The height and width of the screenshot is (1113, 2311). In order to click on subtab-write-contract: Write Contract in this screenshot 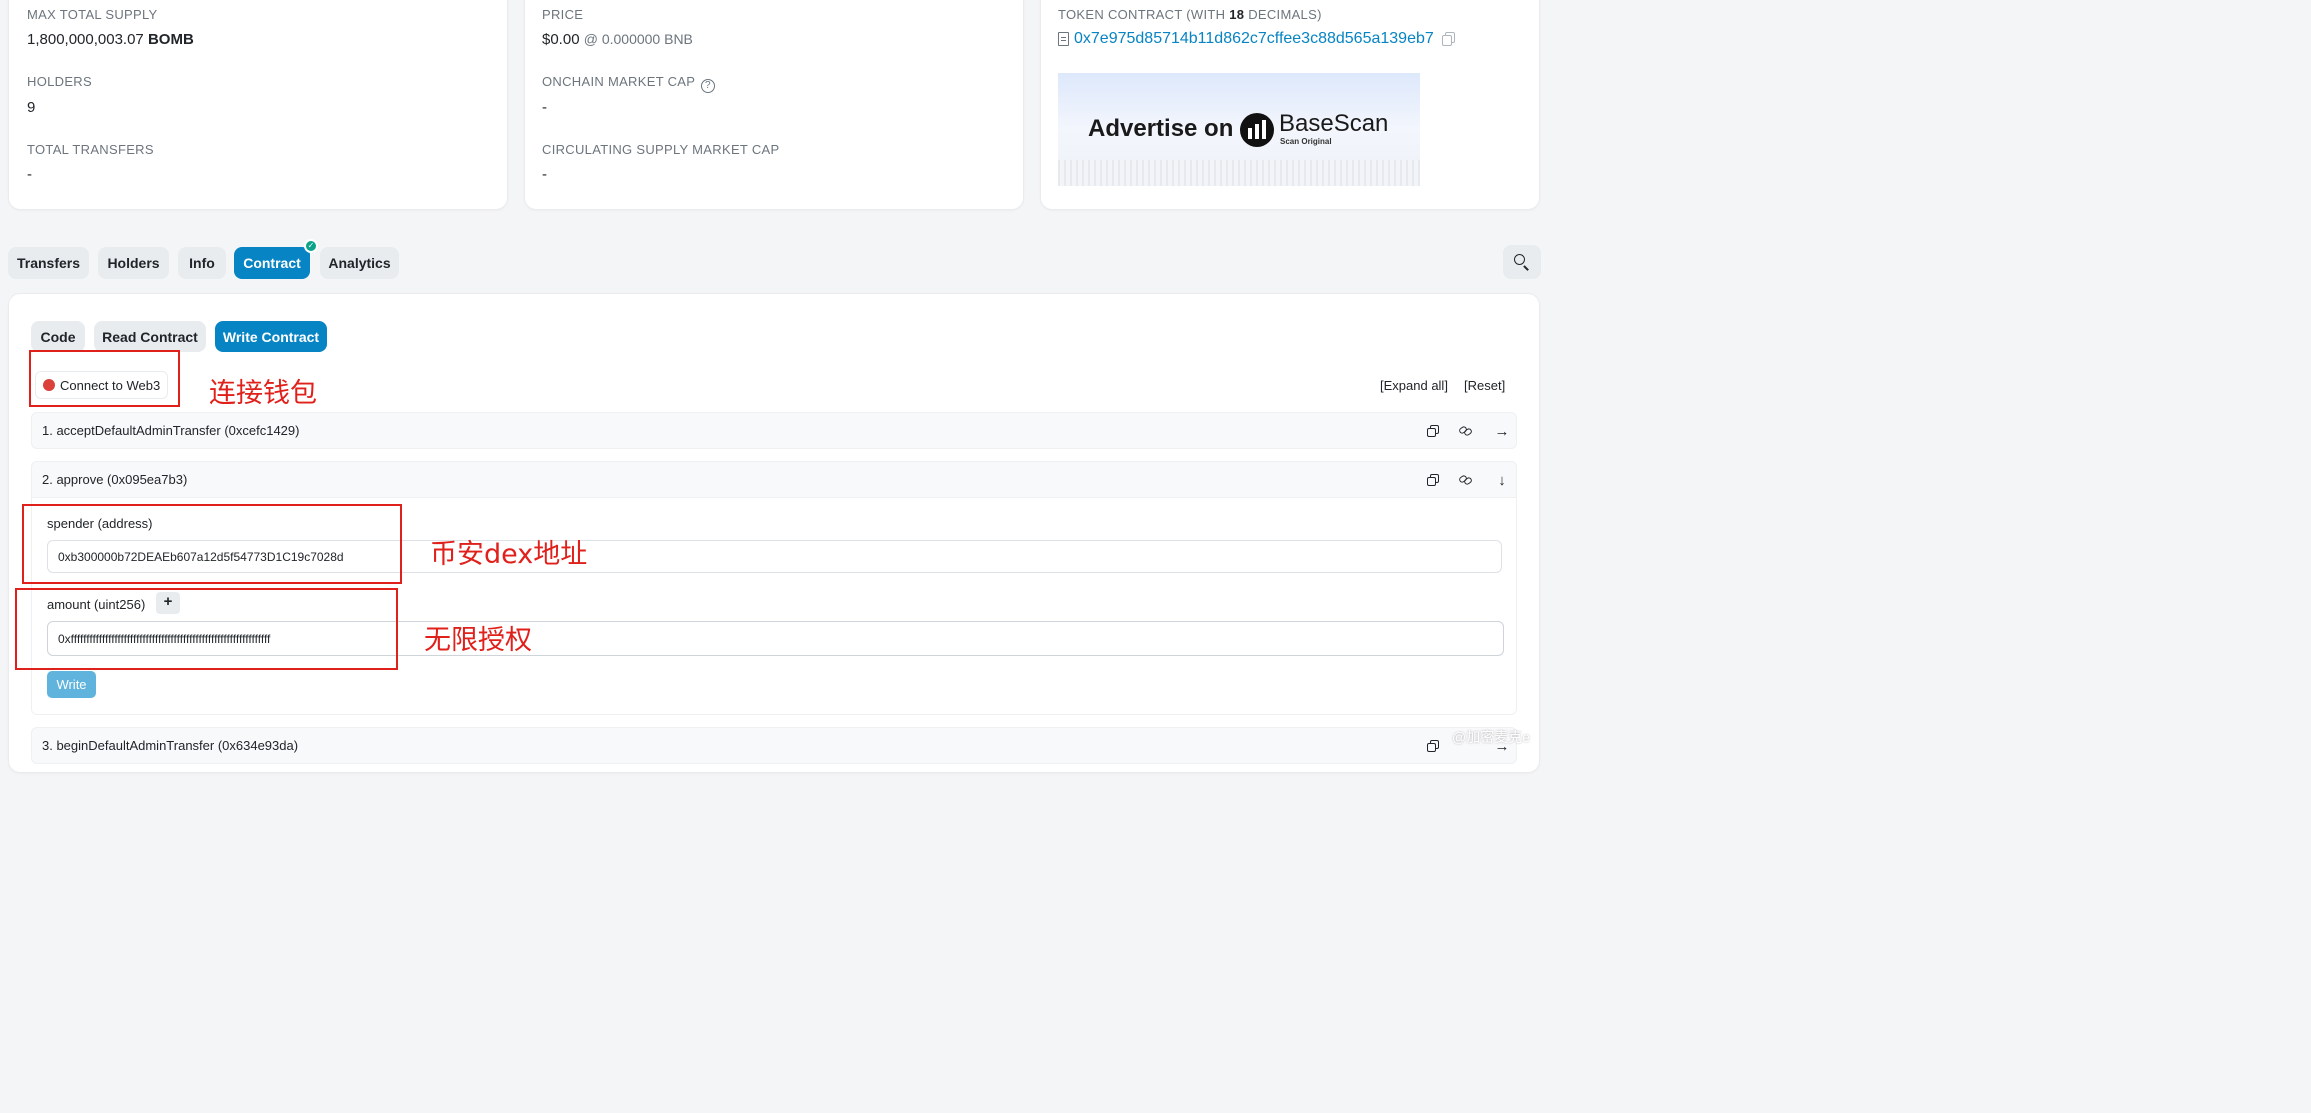, I will do `click(271, 336)`.